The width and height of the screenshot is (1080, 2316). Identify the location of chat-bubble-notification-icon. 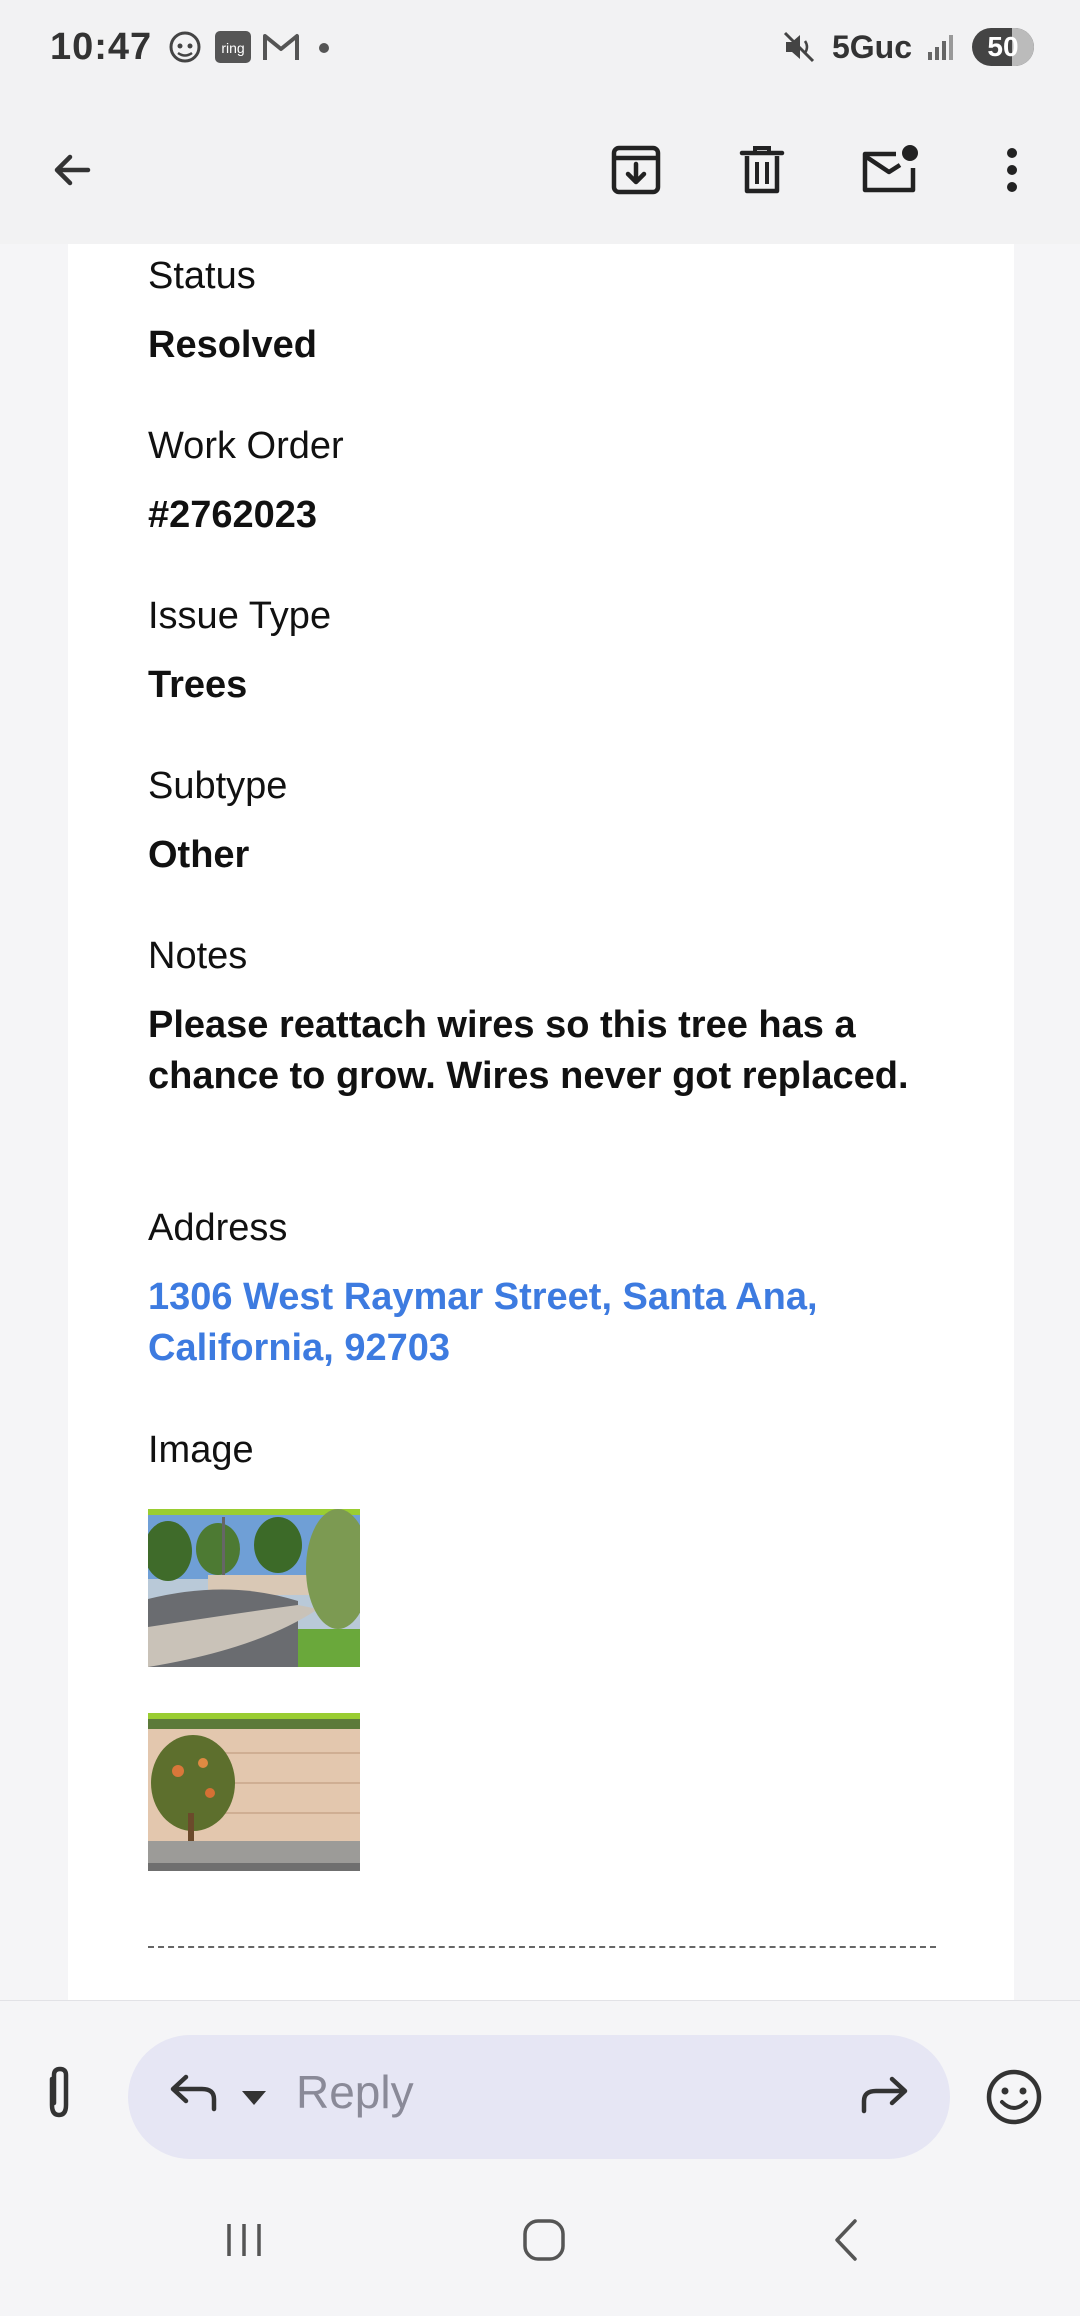
(185, 47).